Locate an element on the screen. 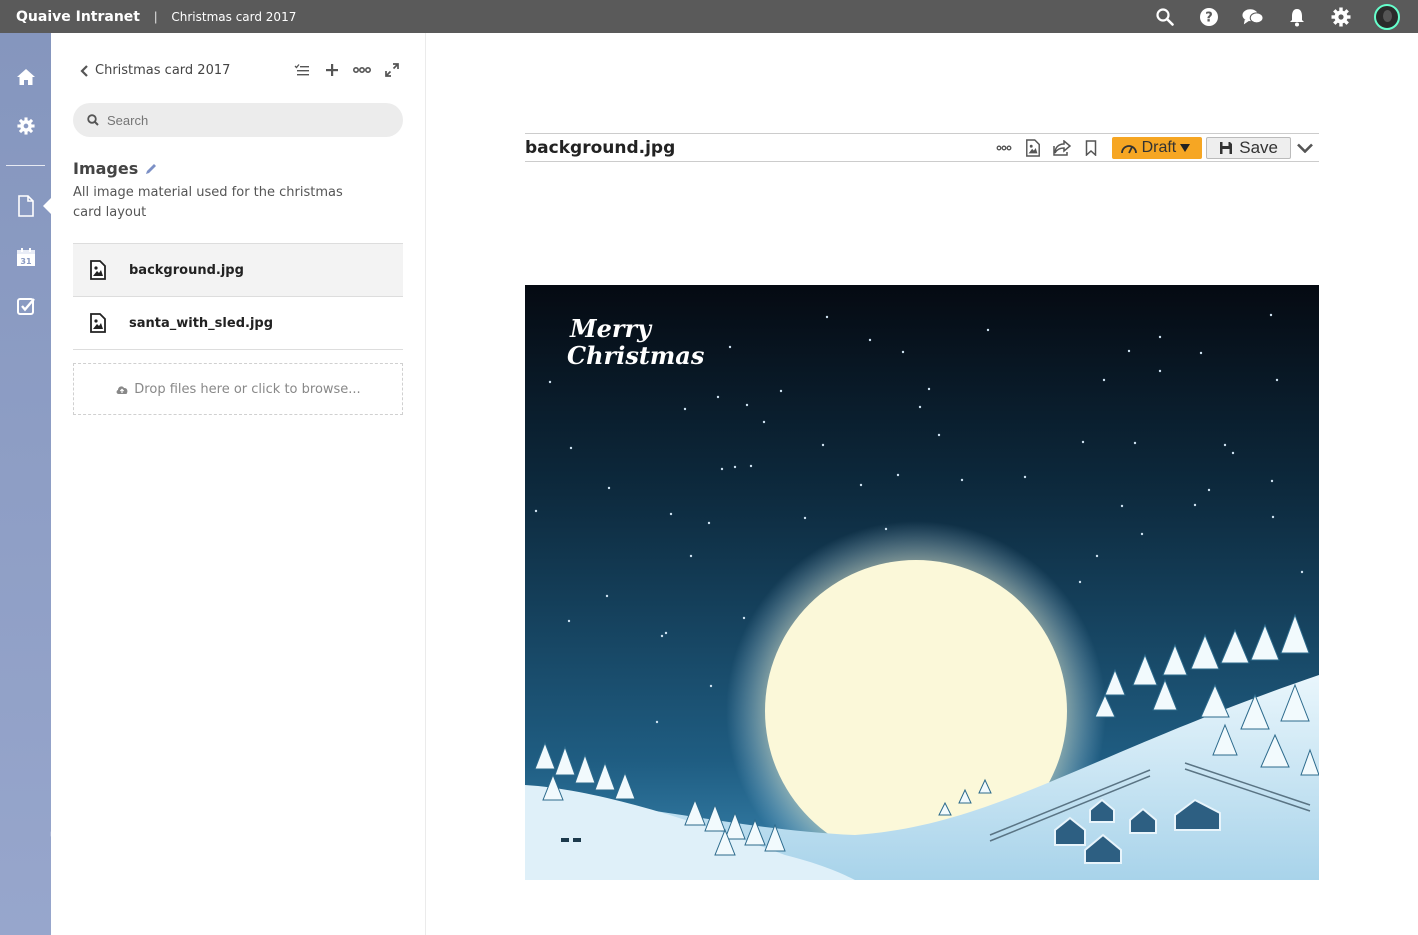 This screenshot has width=1418, height=935. calendar-day: 31 is located at coordinates (26, 261).